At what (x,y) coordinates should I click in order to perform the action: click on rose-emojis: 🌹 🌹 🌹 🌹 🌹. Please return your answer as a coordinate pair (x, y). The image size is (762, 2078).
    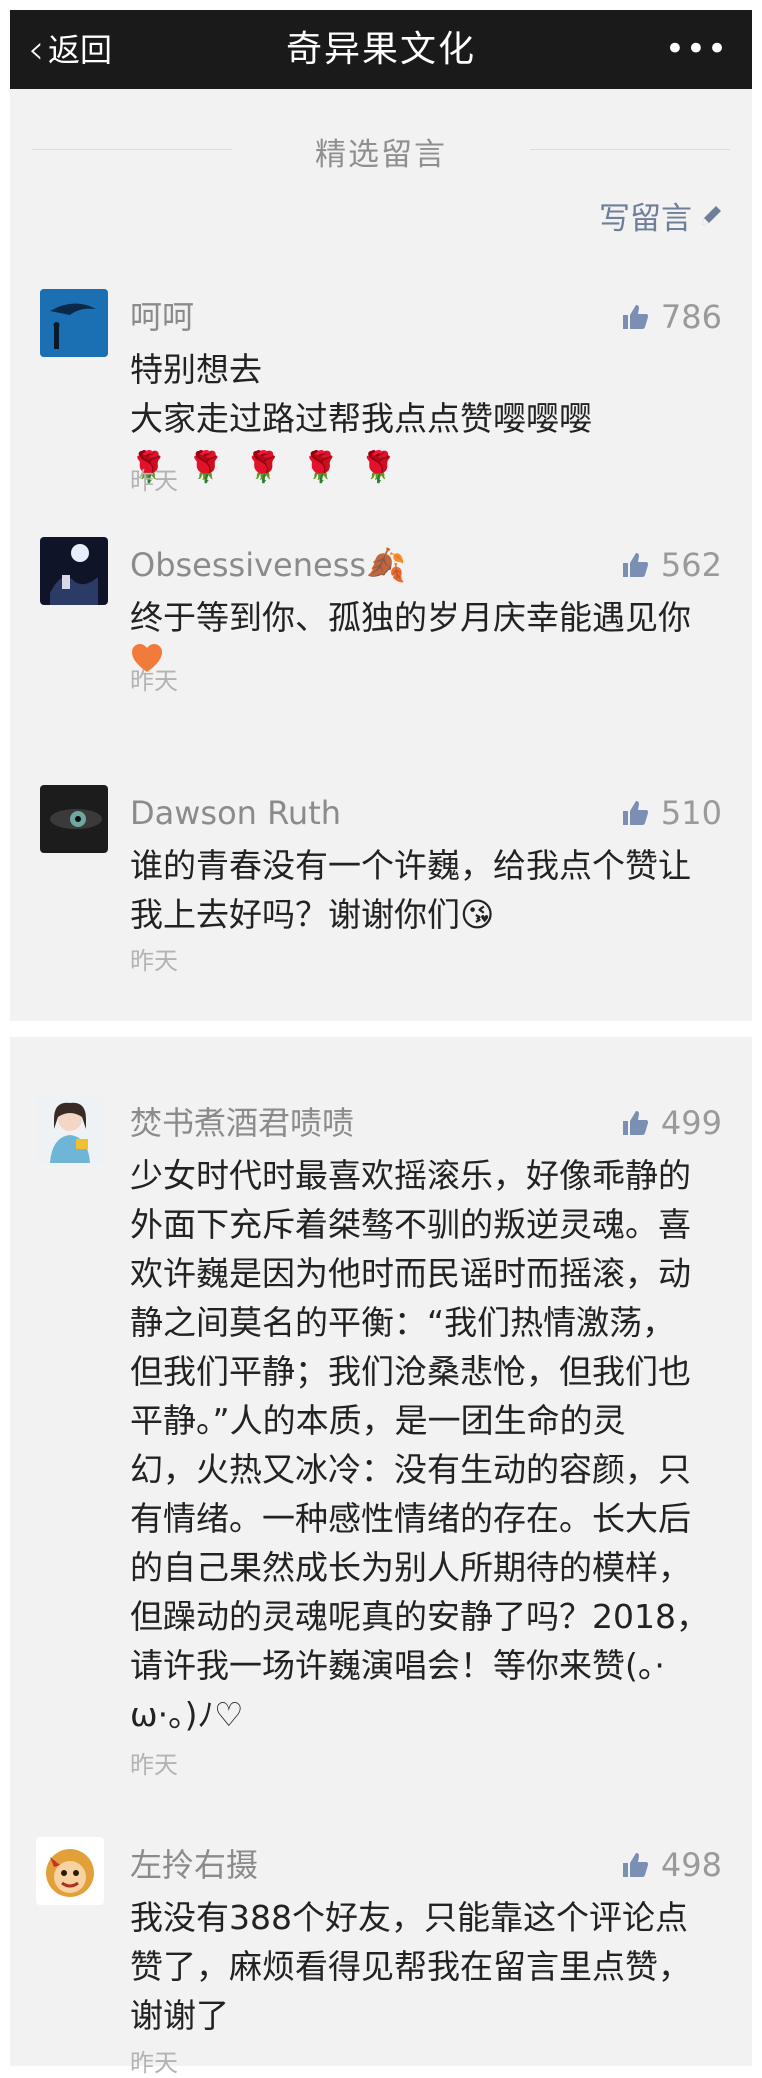
    Looking at the image, I should click on (430, 467).